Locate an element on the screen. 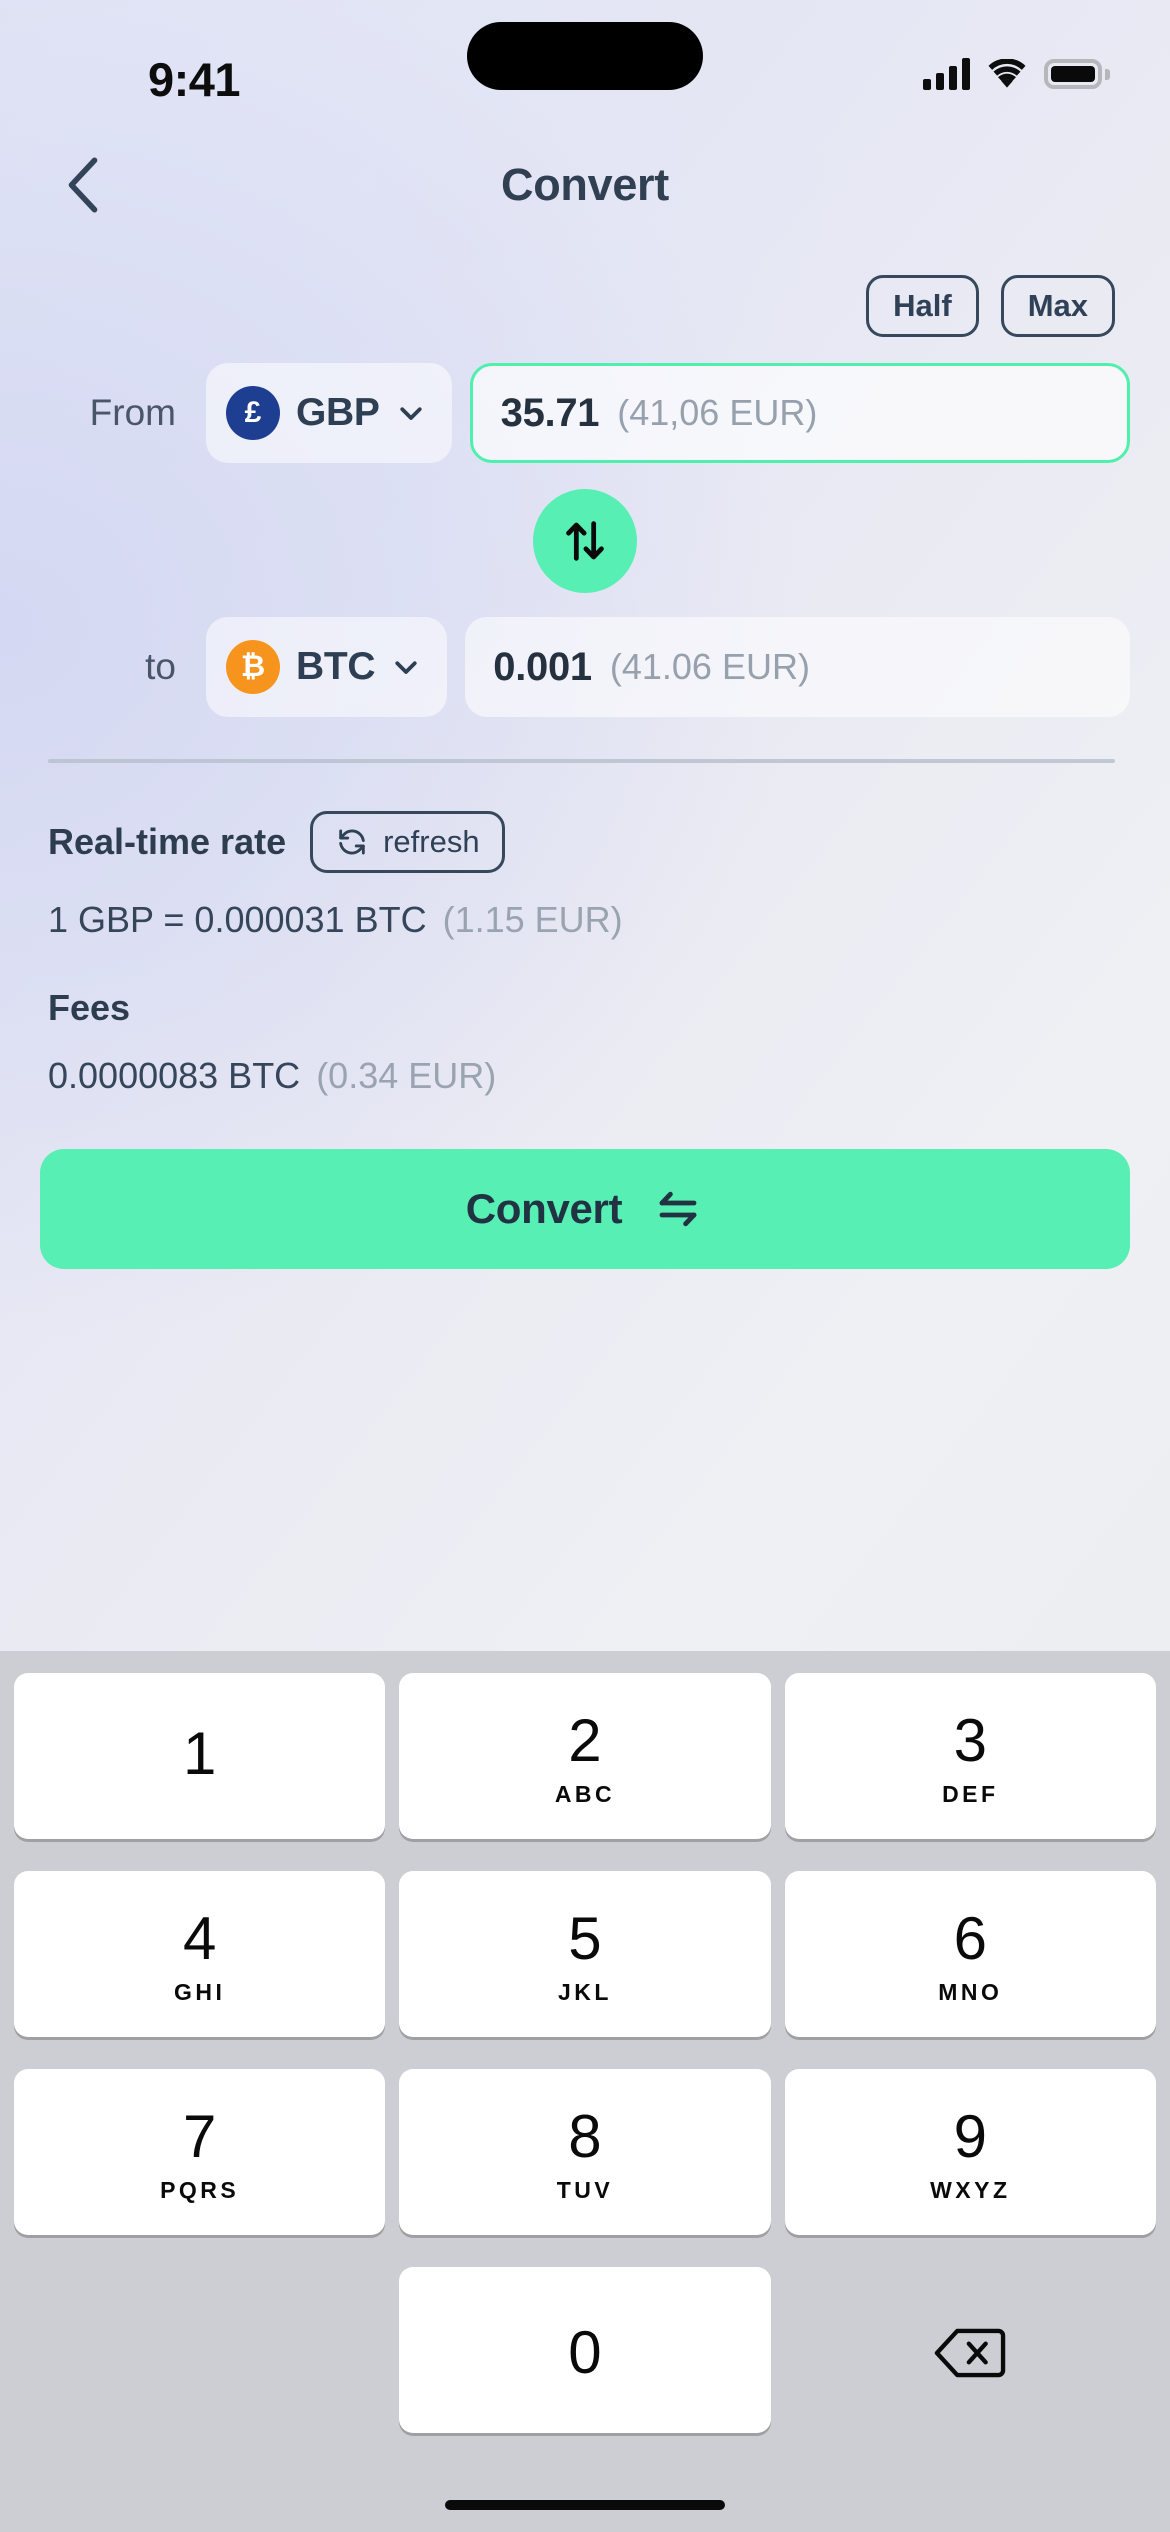  key-letters: MNO is located at coordinates (970, 1991).